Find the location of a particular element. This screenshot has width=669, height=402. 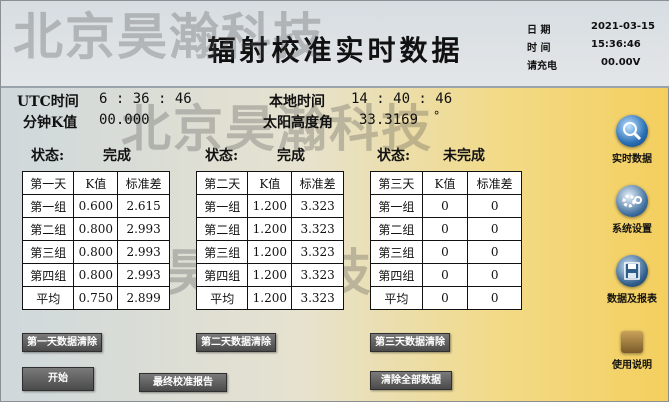

sun-altitude-unit: ° is located at coordinates (437, 116).